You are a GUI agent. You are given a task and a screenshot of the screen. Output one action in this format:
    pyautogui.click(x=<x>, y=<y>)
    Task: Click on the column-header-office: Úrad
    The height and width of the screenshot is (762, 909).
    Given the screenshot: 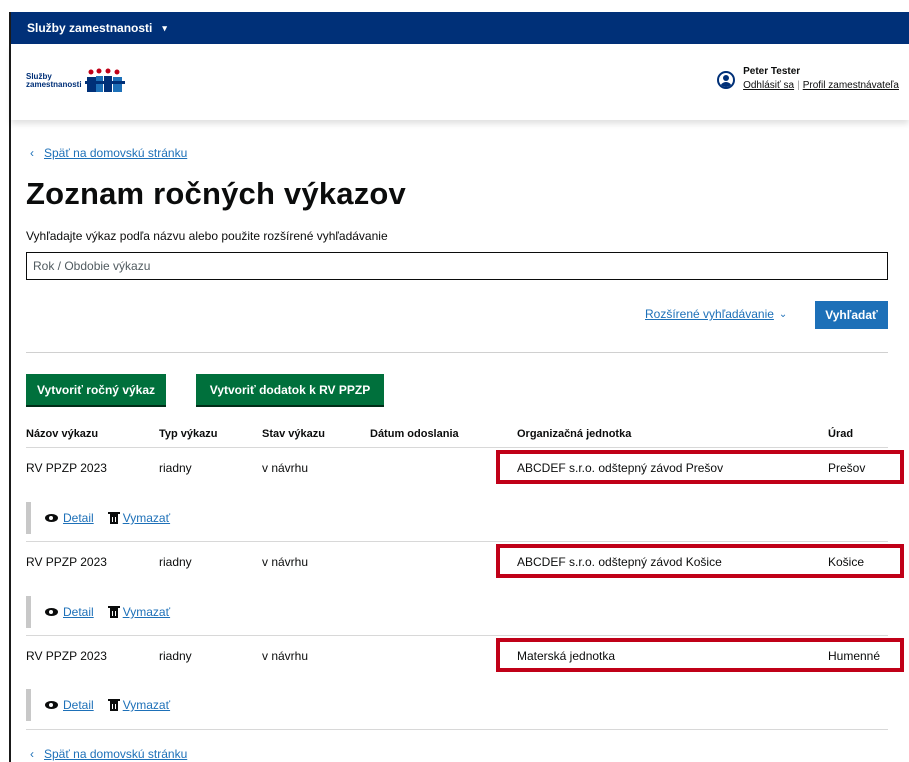 What is the action you would take?
    pyautogui.click(x=841, y=434)
    